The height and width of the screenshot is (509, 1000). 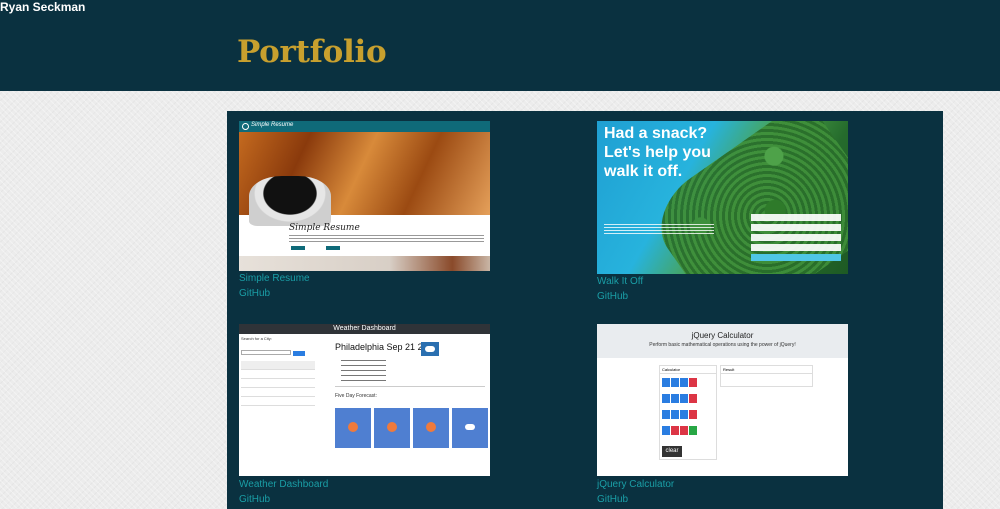 What do you see at coordinates (364, 126) in the screenshot?
I see `thumb-navbar: Simple Resume` at bounding box center [364, 126].